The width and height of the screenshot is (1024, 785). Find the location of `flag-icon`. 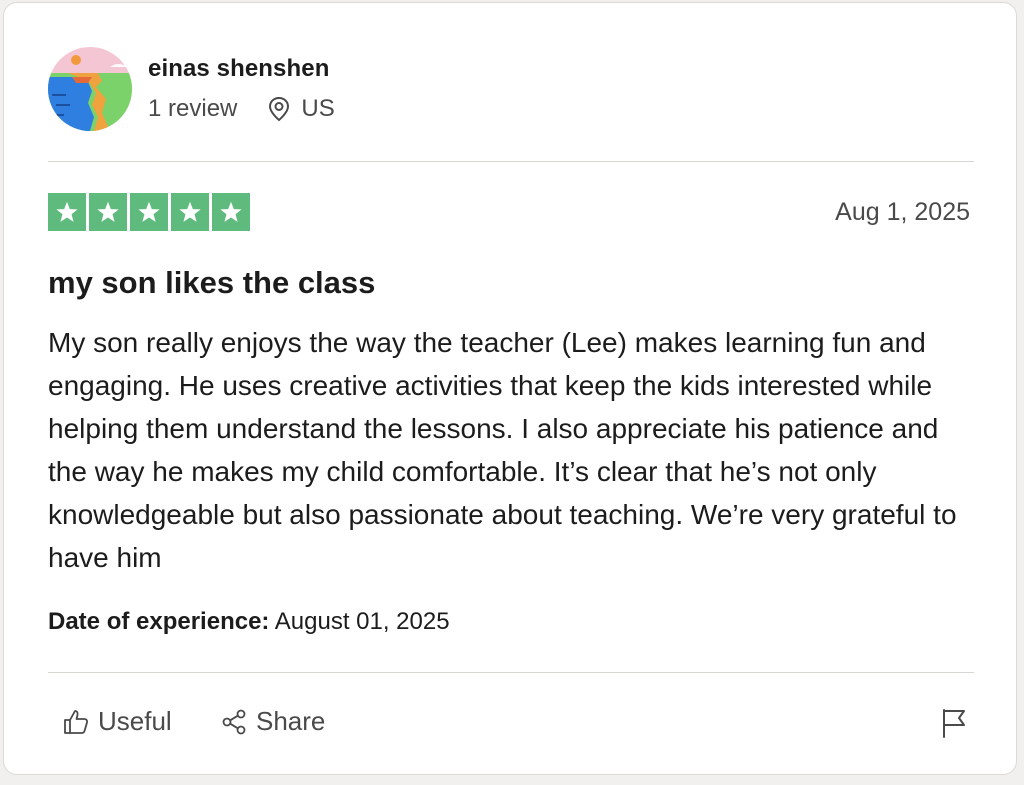

flag-icon is located at coordinates (954, 723).